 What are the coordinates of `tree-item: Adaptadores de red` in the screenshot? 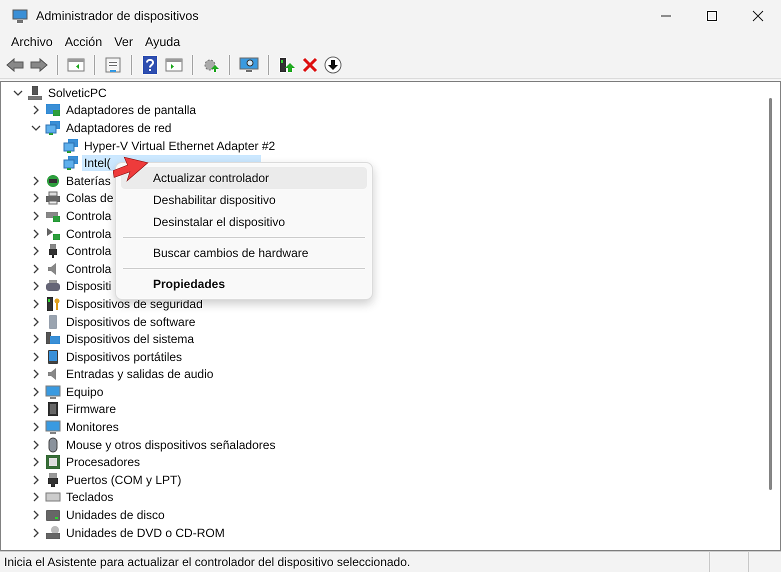 It's located at (119, 128).